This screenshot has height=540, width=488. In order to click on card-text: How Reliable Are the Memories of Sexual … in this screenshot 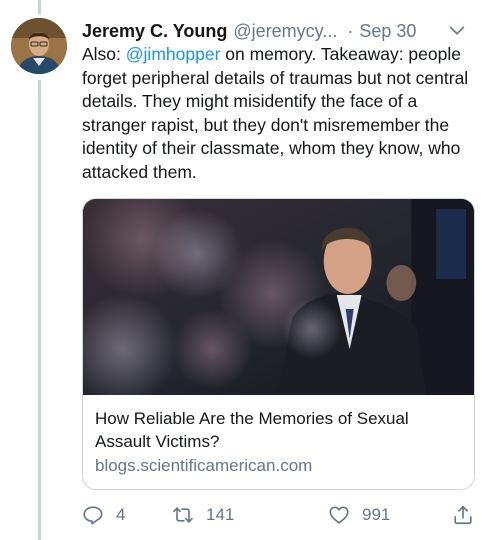, I will do `click(278, 436)`.